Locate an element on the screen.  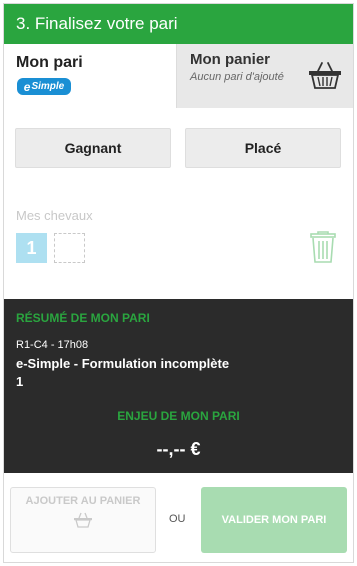
resume-title: RÉSUMÉ DE MON PARI is located at coordinates (83, 318).